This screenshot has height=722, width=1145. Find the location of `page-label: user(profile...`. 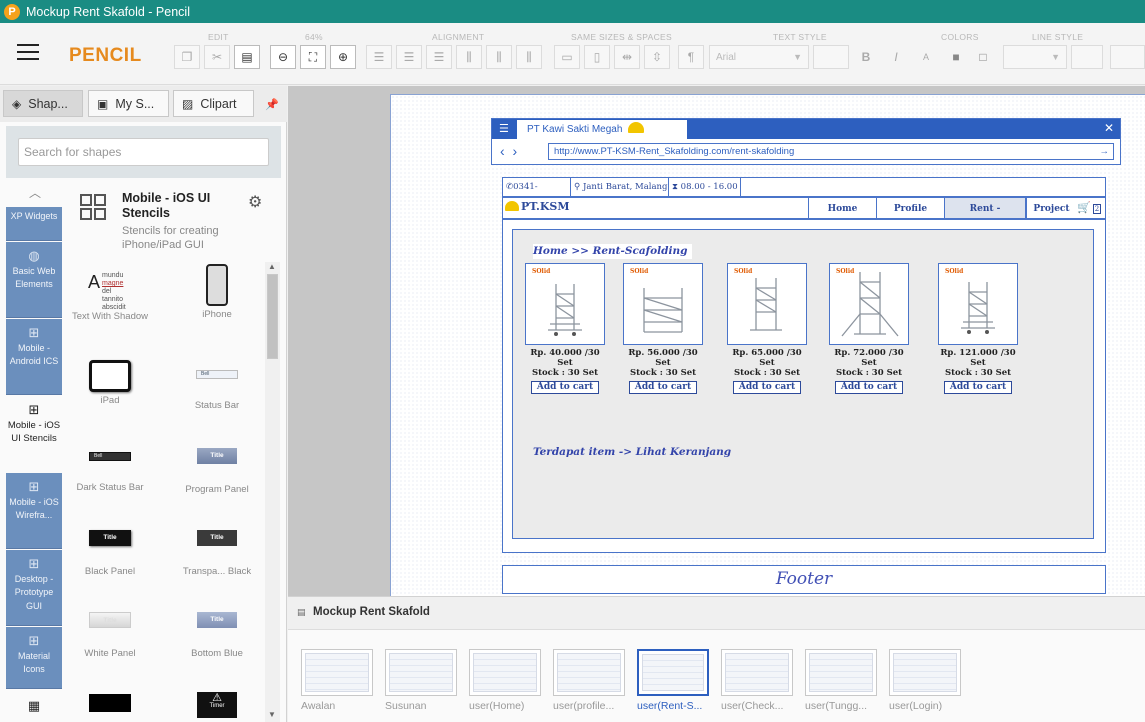

page-label: user(profile... is located at coordinates (589, 706).